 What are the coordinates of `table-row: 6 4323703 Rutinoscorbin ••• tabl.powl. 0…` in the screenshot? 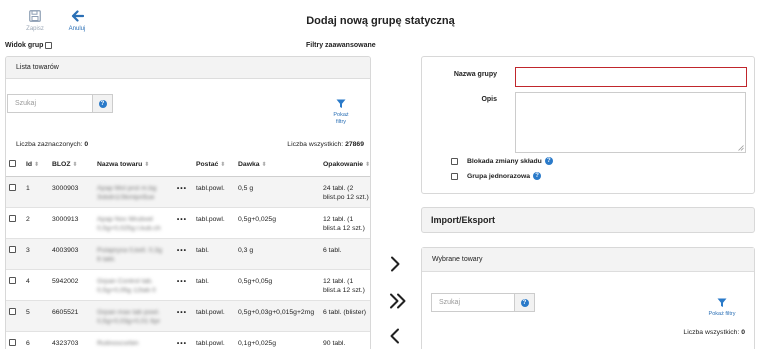 It's located at (188, 340).